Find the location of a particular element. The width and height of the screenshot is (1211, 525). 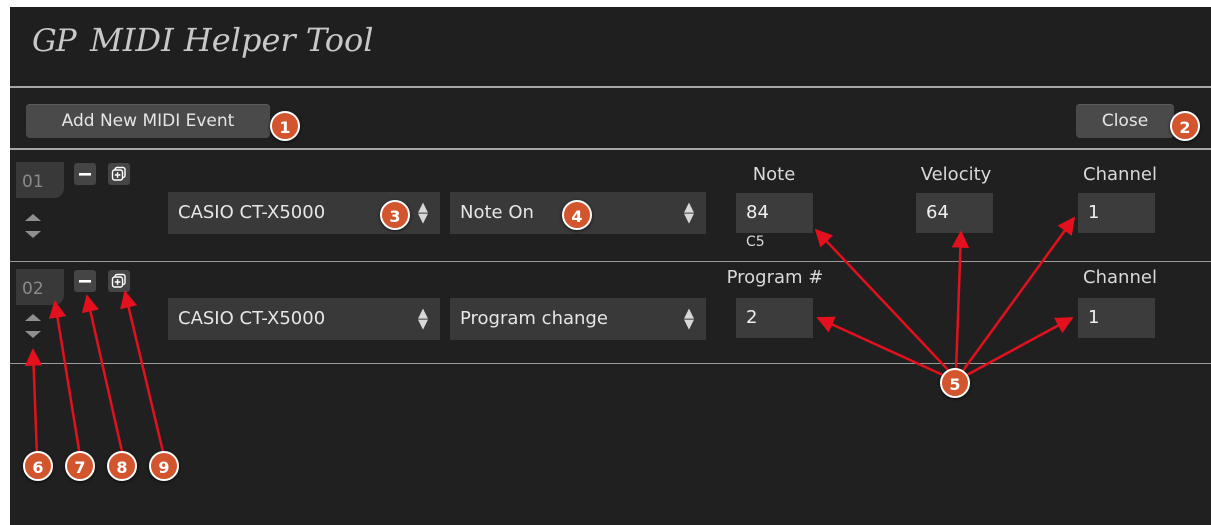

callout-badge: 3 is located at coordinates (395, 215).